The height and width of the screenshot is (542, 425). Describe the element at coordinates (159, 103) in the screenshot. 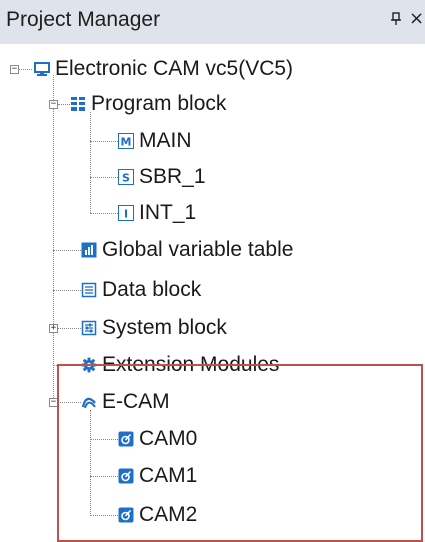

I see `tree-node-label: Program block` at that location.